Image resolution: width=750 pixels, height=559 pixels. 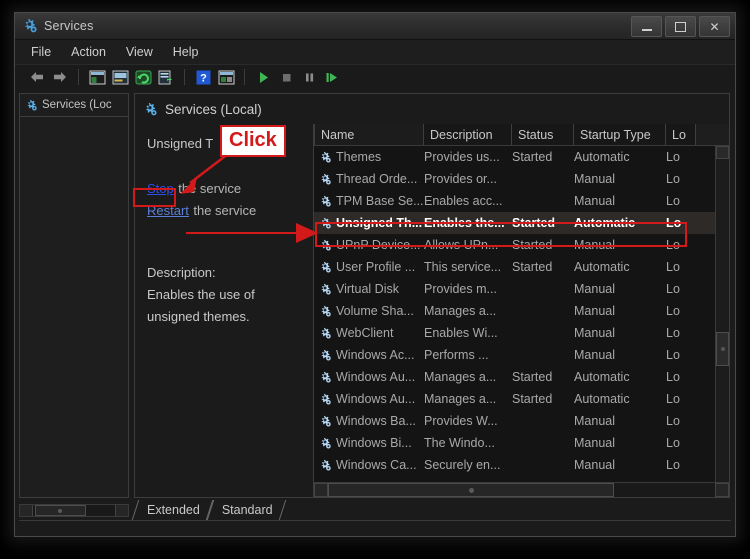 I want to click on stop-link-highlight-box, so click(x=154, y=197).